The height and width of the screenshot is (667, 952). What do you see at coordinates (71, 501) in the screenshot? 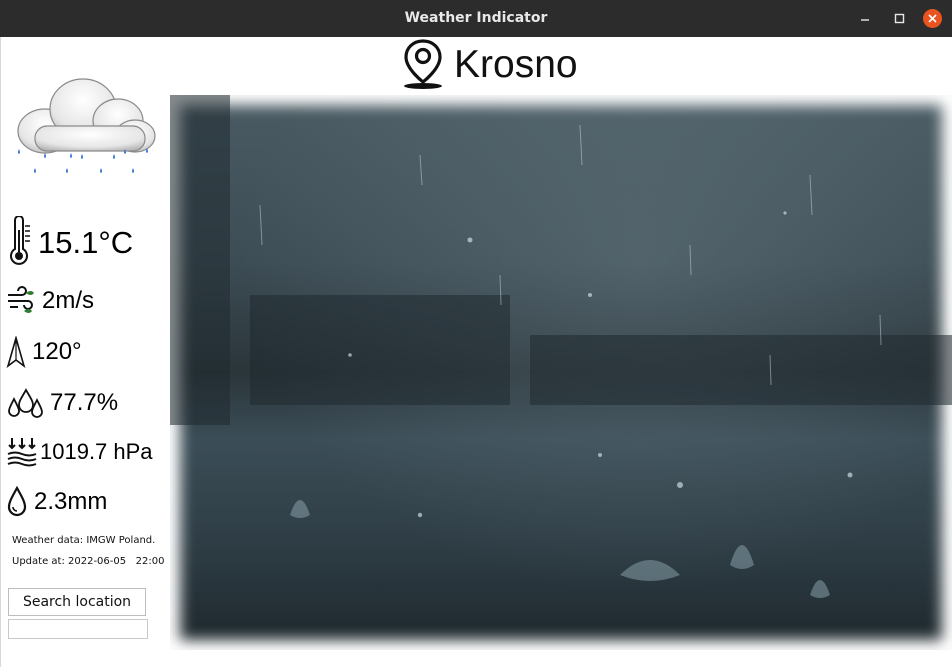
I see `precipitation-value: 2.3mm` at bounding box center [71, 501].